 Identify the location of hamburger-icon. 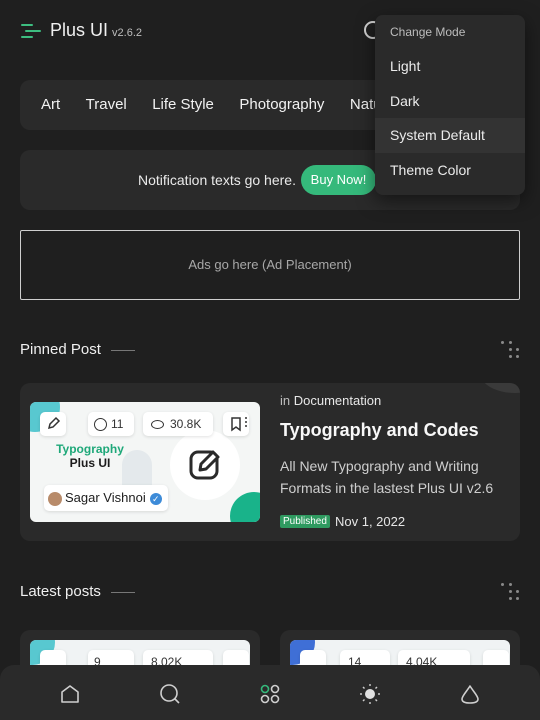
(31, 31).